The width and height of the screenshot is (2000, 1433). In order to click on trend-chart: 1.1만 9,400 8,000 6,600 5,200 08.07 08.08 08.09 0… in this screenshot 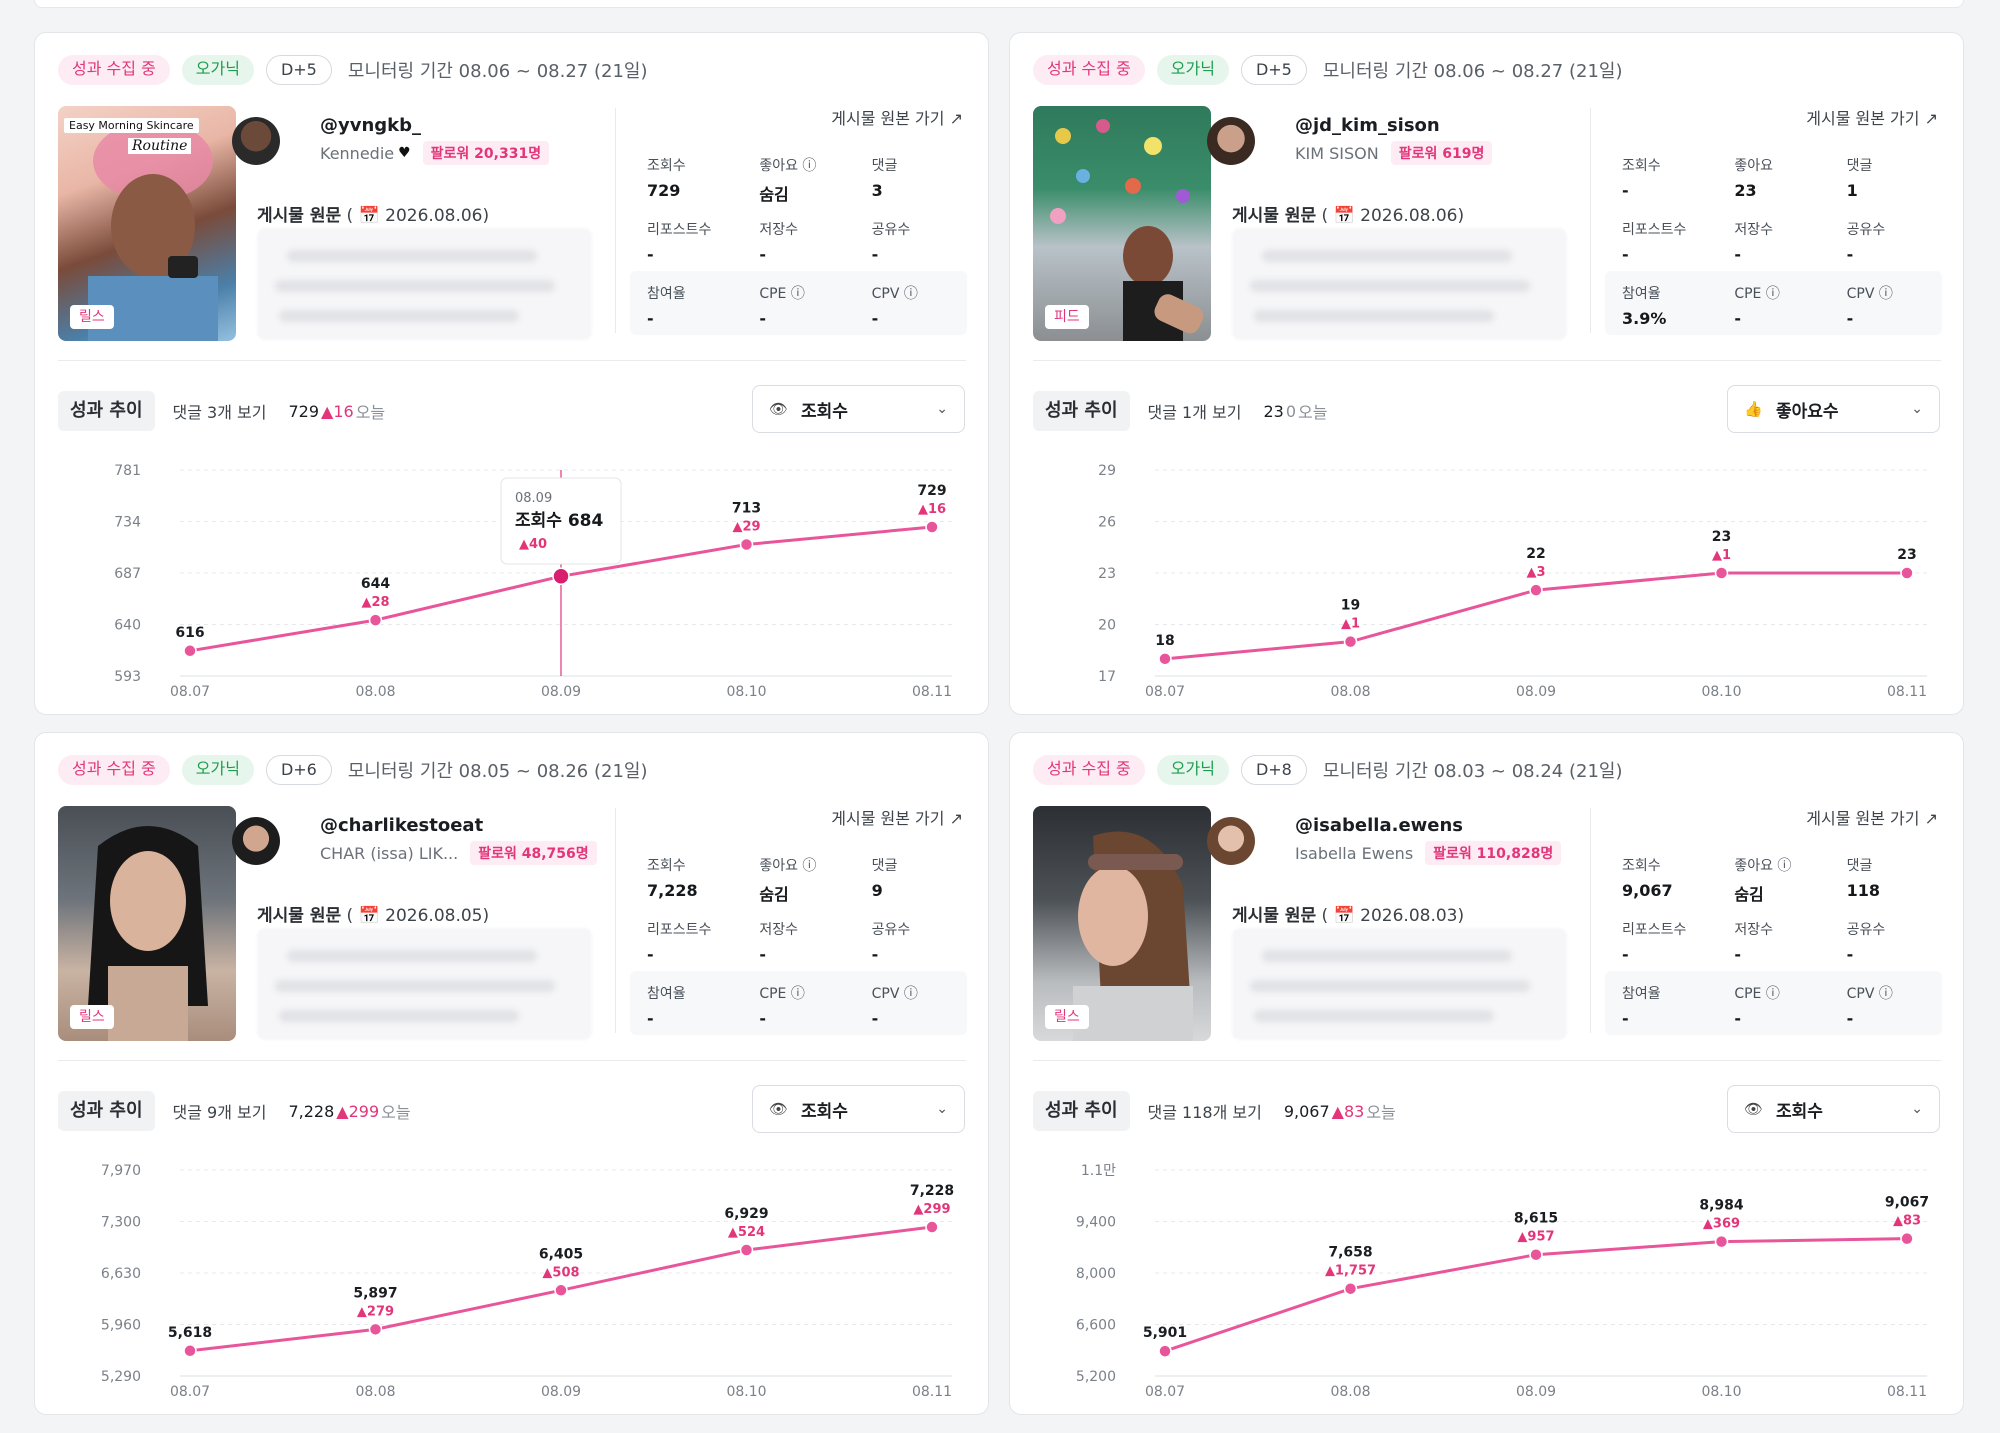, I will do `click(1487, 1280)`.